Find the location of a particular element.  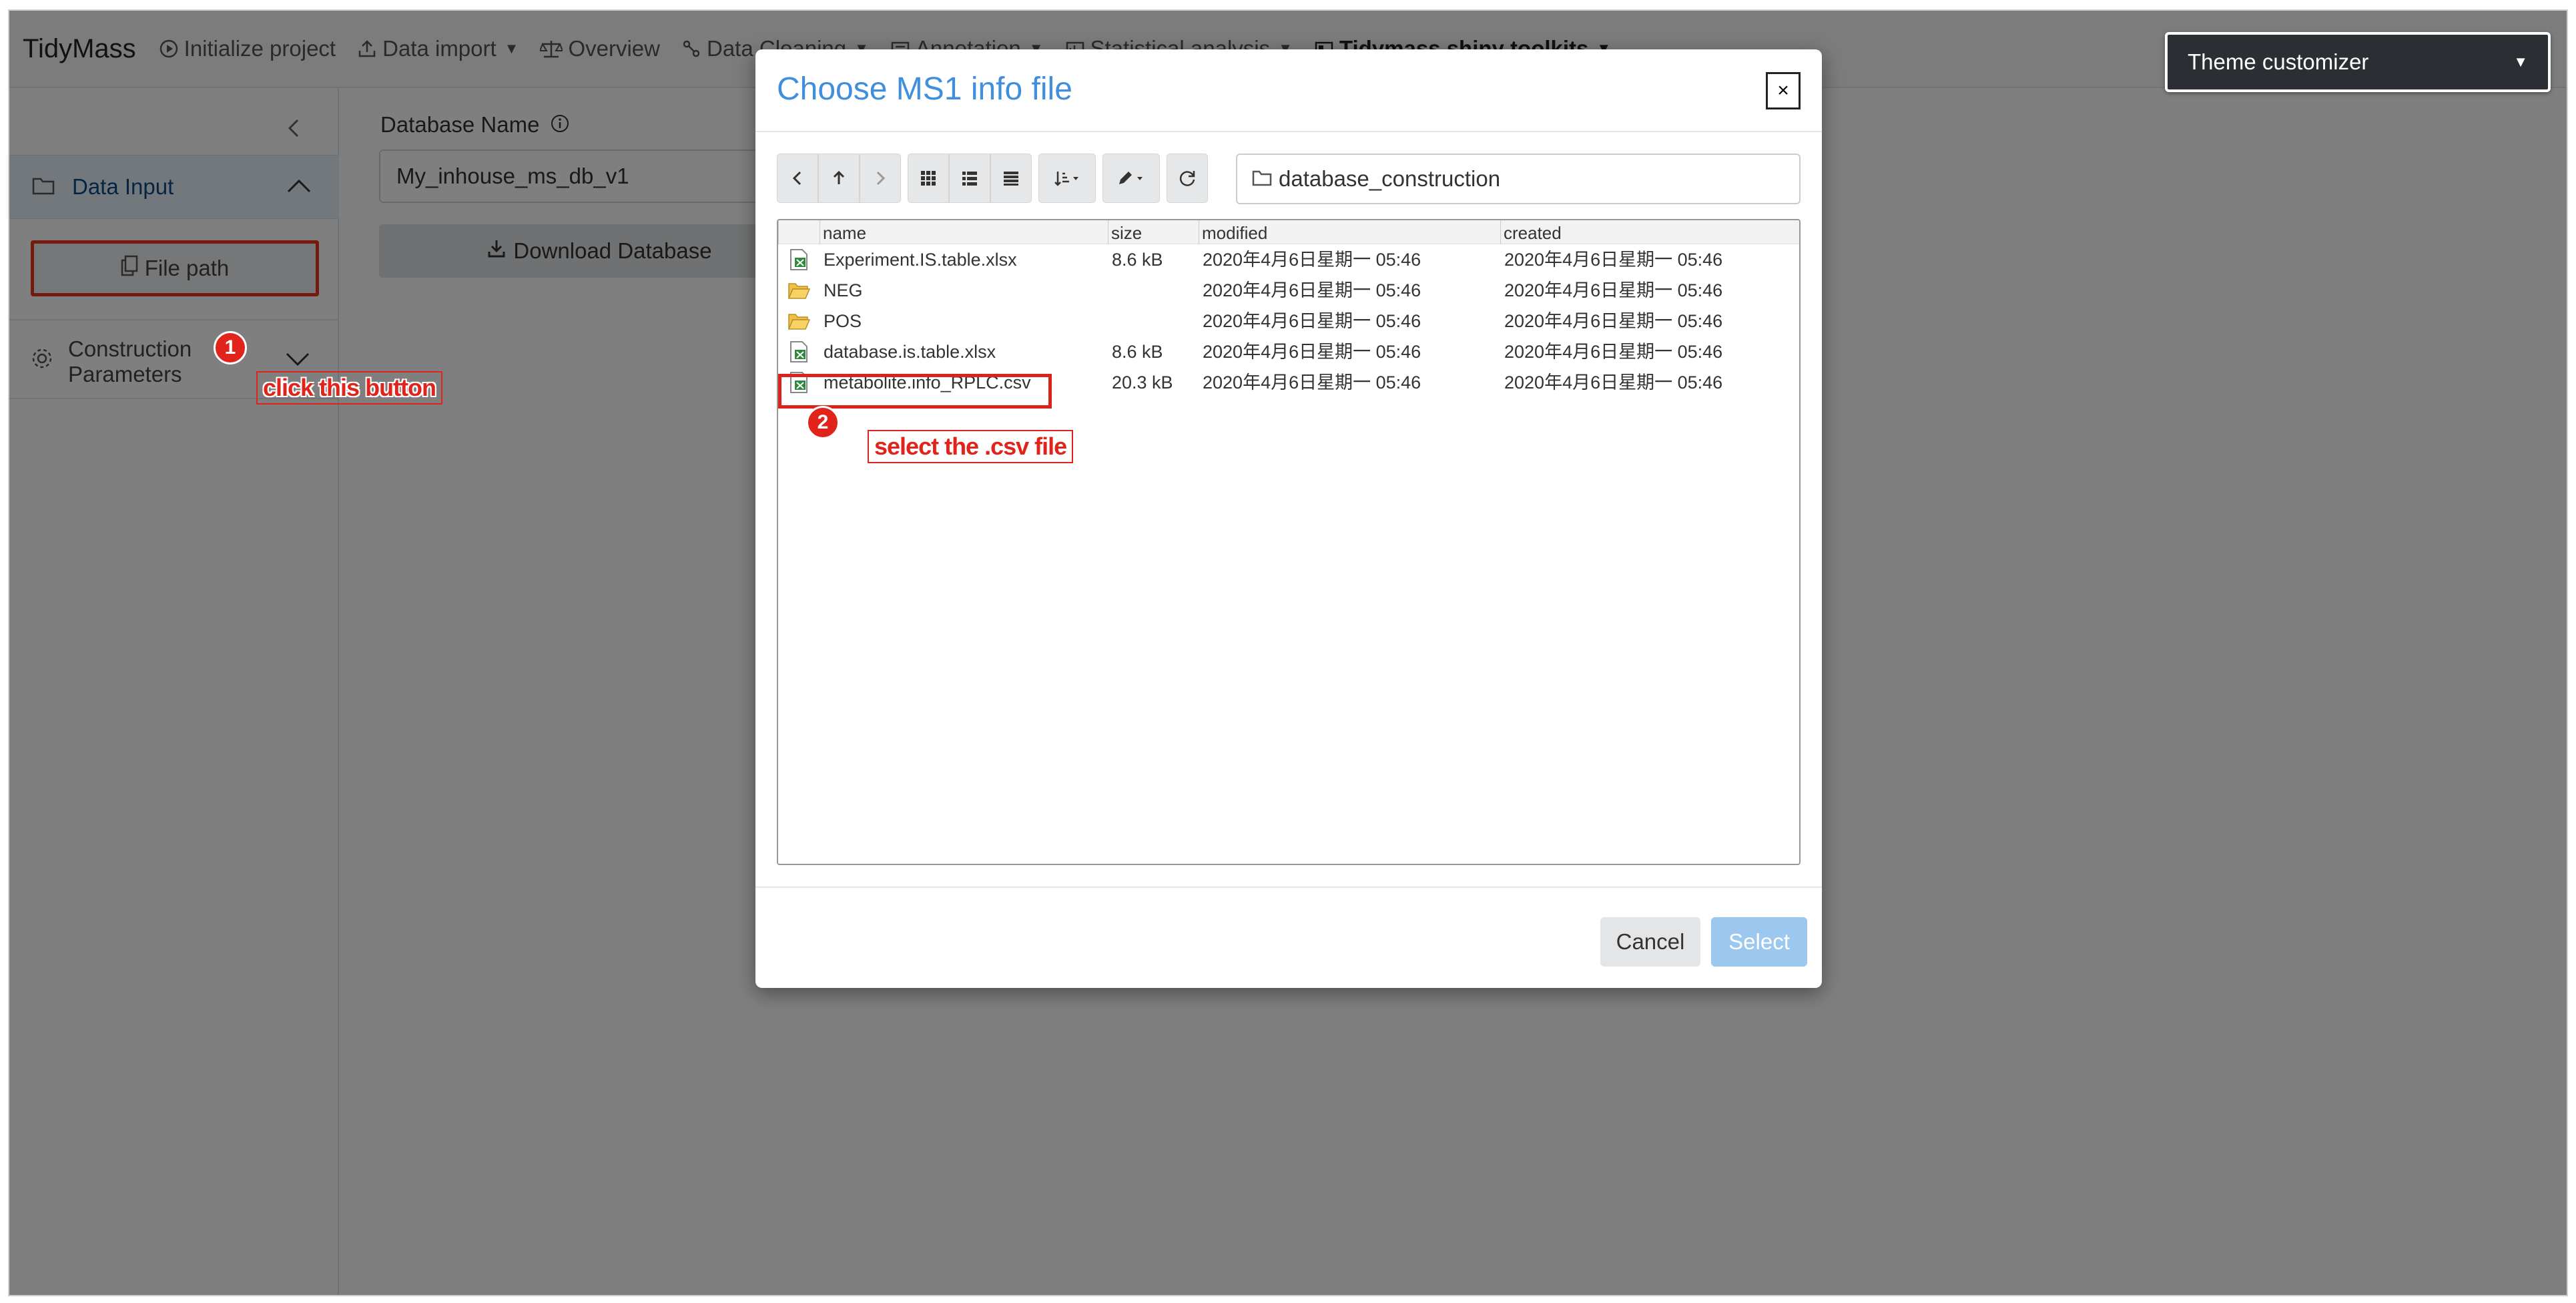

edit-button-group is located at coordinates (1131, 179).